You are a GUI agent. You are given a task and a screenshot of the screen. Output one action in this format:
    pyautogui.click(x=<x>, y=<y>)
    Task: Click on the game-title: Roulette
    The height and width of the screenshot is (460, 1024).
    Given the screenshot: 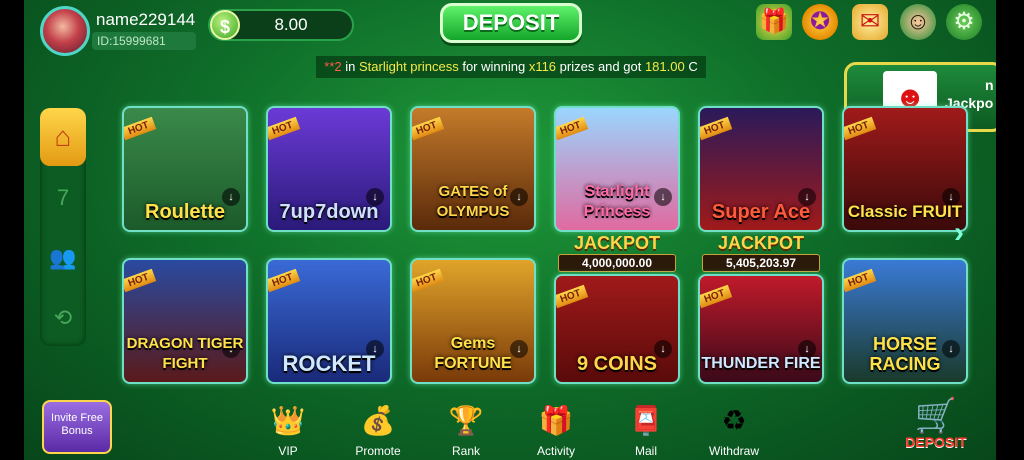 What is the action you would take?
    pyautogui.click(x=185, y=212)
    